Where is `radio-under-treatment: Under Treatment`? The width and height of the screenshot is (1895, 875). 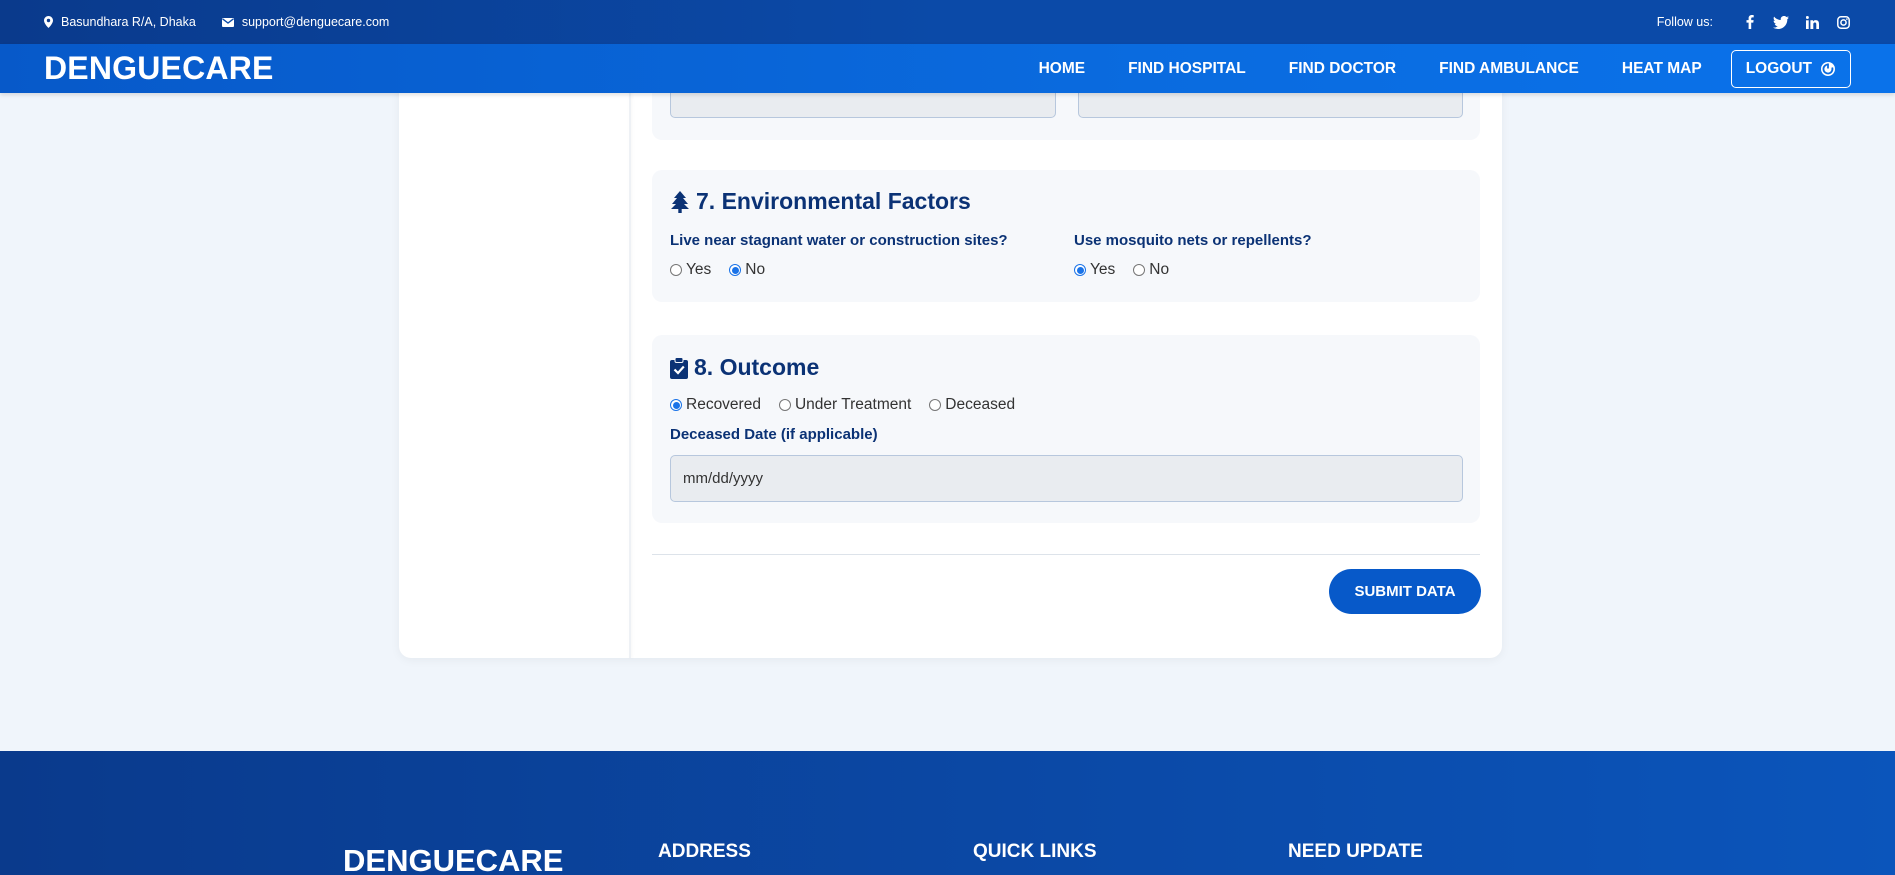 radio-under-treatment: Under Treatment is located at coordinates (844, 405).